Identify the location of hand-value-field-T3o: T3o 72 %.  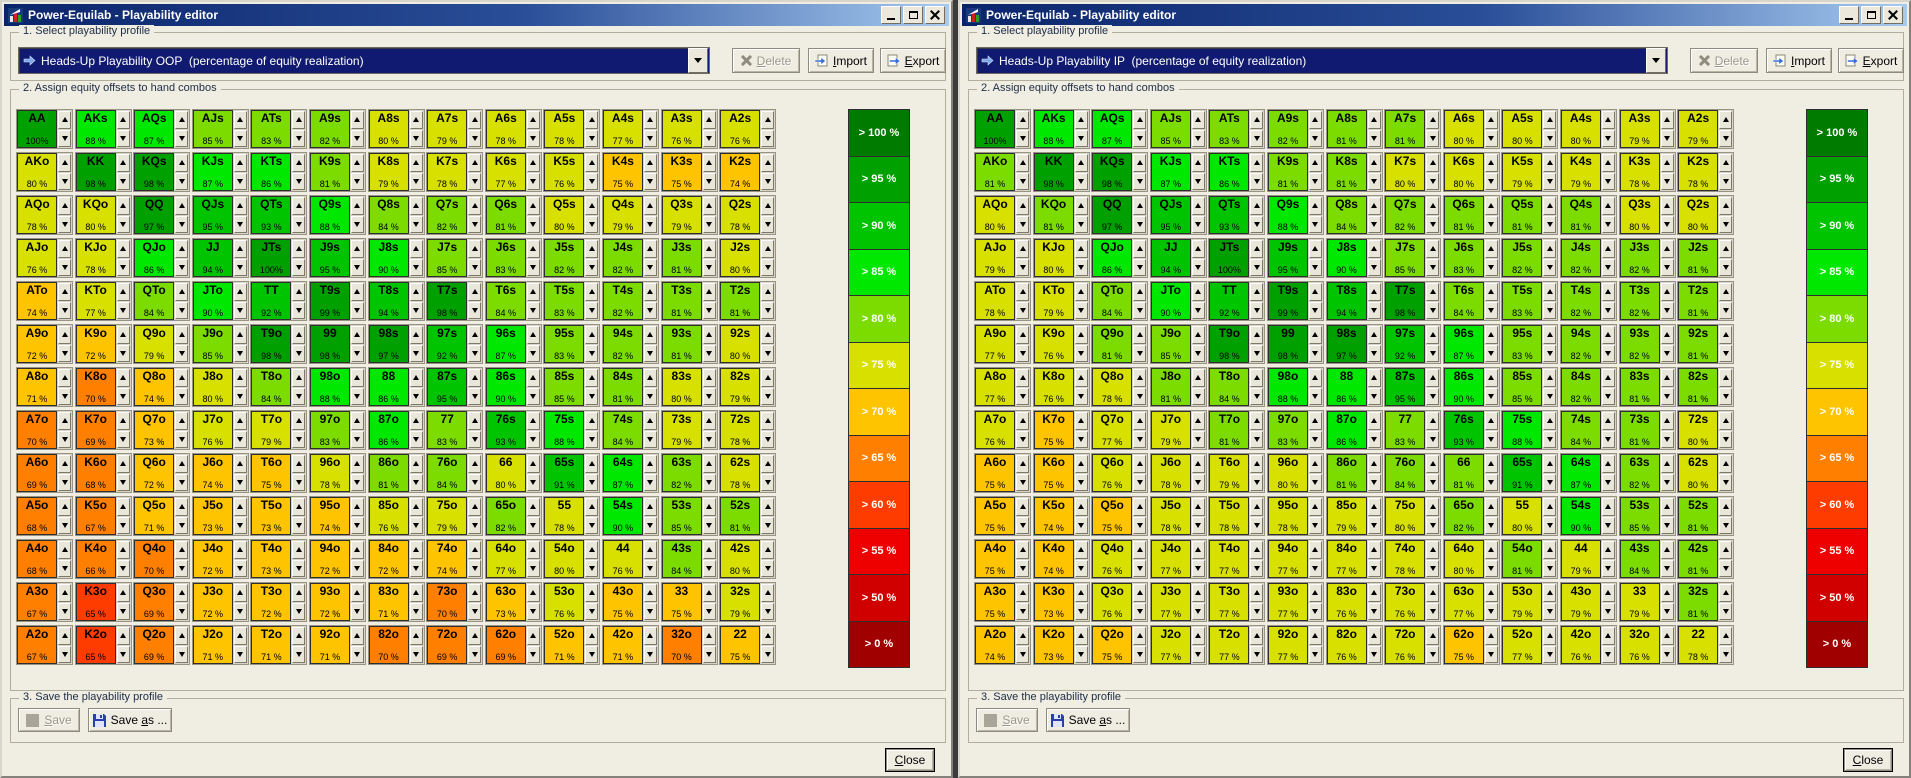
(271, 602).